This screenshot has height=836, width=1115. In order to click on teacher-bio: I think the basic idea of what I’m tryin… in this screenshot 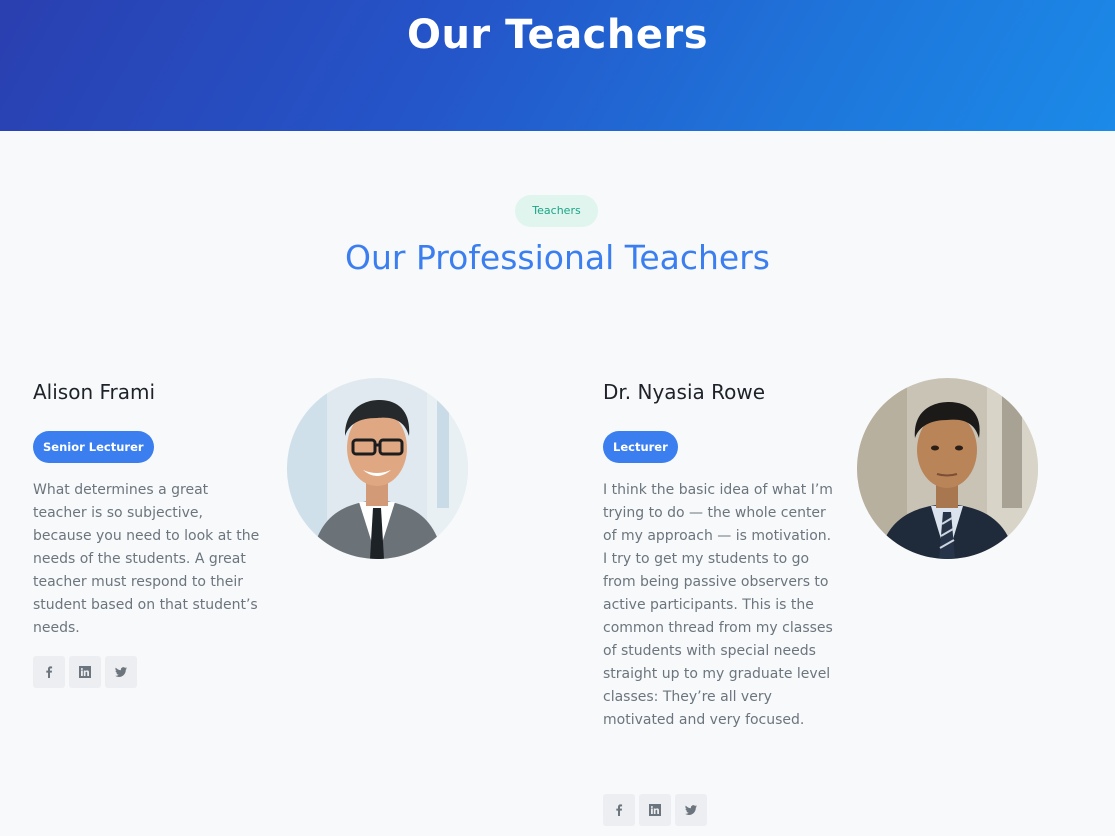, I will do `click(718, 605)`.